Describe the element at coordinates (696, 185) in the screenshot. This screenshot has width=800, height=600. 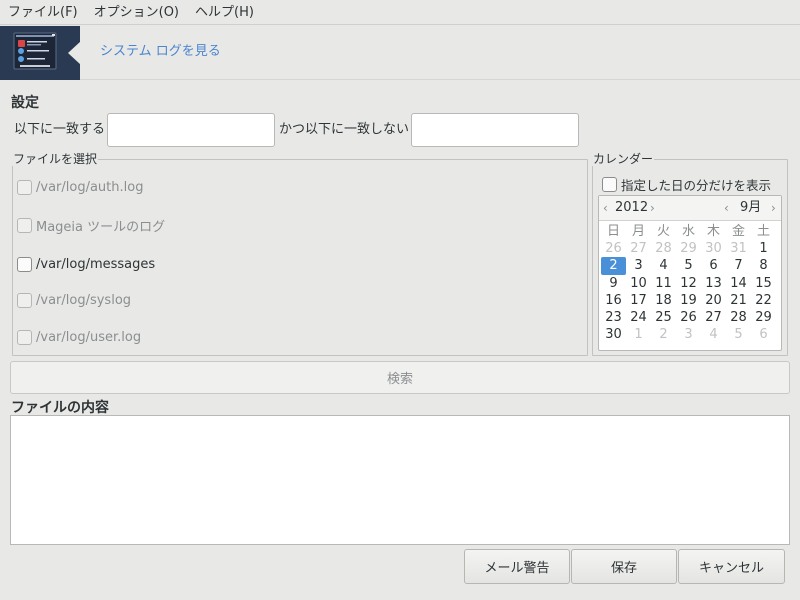
I see `day-only-label: 指定した日の分だけを表示` at that location.